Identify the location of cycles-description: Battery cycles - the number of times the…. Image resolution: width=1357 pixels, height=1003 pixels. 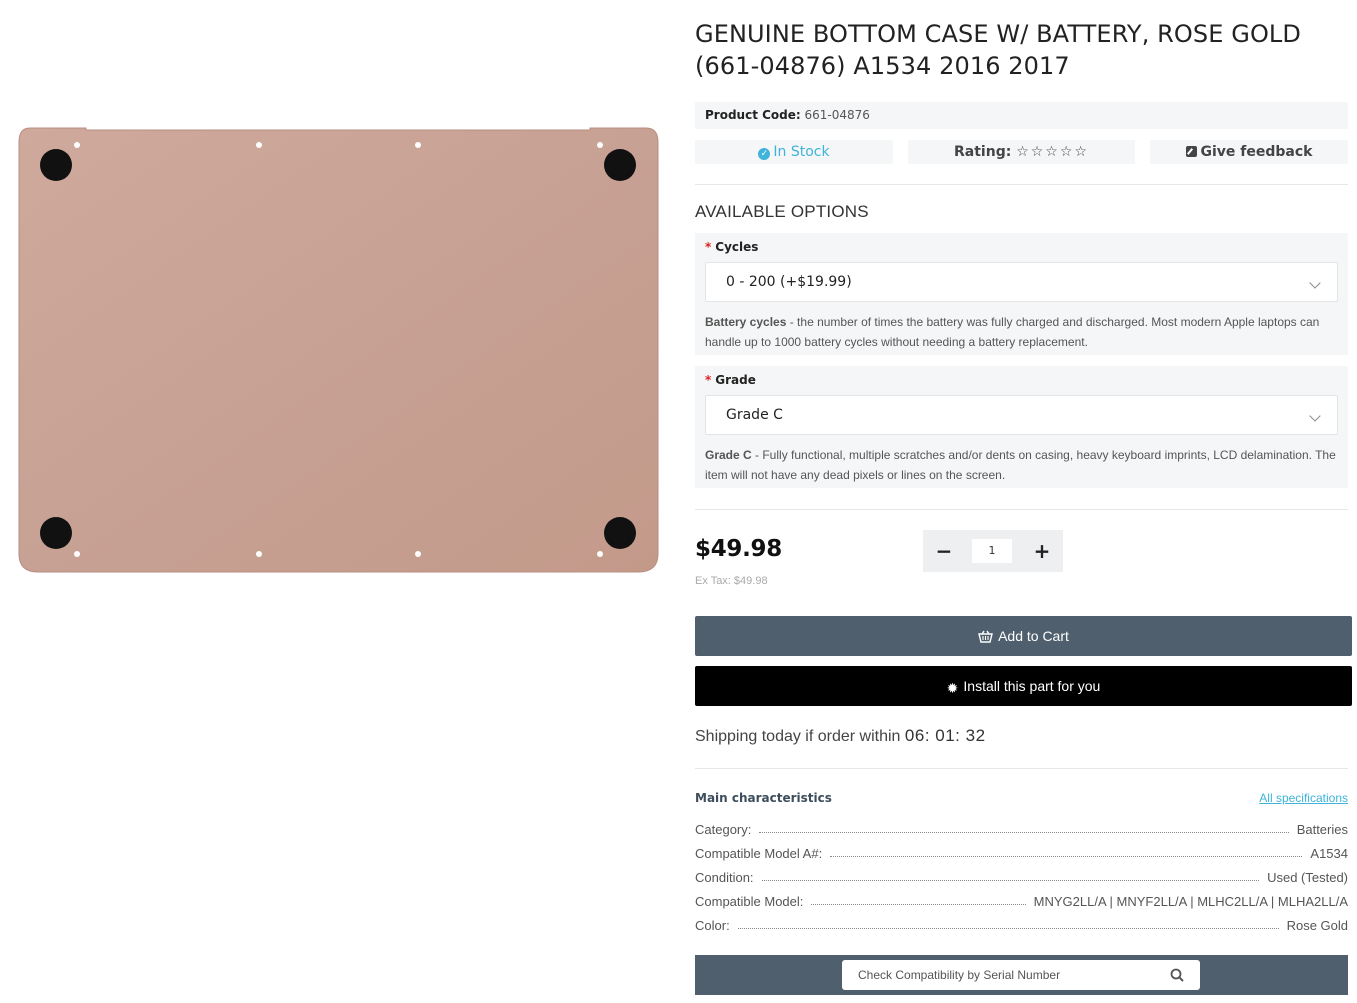
(1022, 332).